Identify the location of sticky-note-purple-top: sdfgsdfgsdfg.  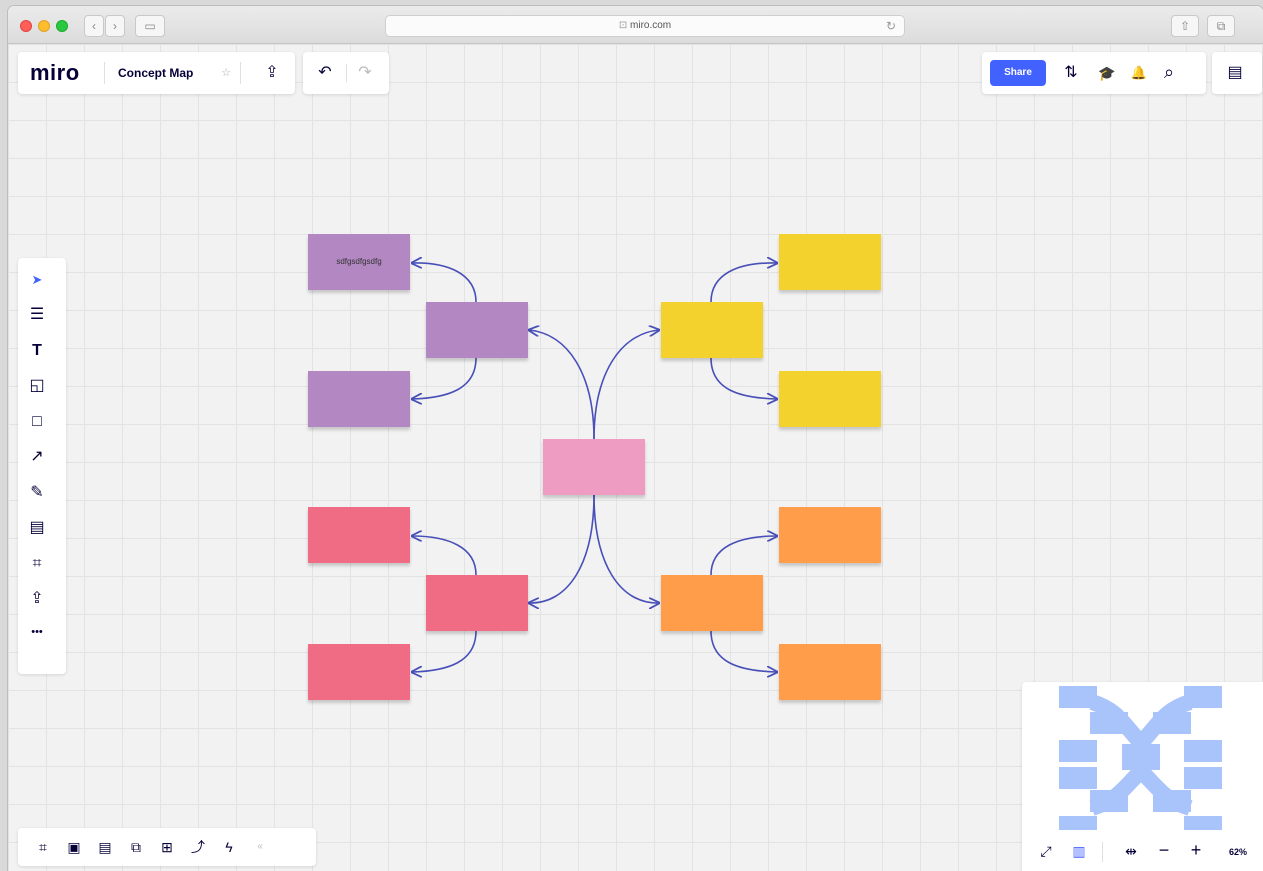
(359, 262).